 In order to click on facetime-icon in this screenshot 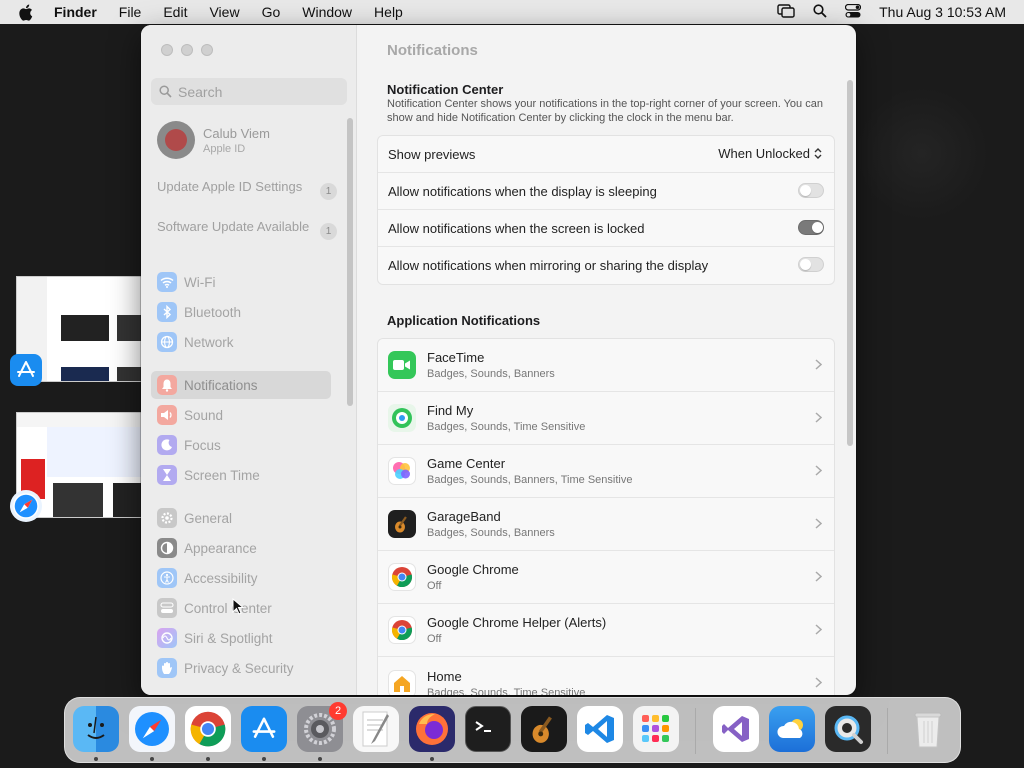, I will do `click(402, 365)`.